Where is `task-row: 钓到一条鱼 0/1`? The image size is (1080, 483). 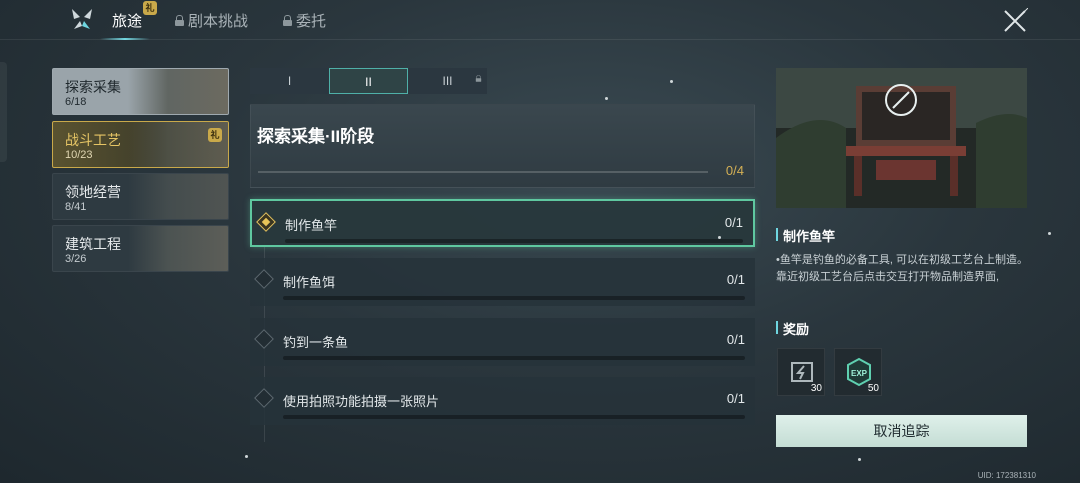 task-row: 钓到一条鱼 0/1 is located at coordinates (502, 342).